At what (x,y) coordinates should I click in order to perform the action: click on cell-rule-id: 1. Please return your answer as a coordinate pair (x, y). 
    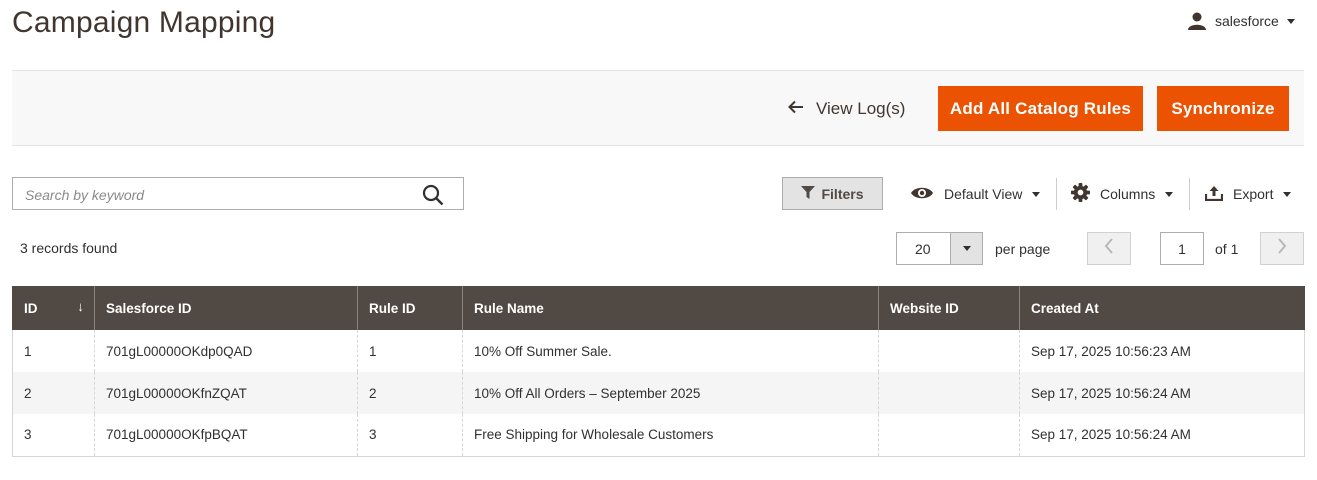
    Looking at the image, I should click on (410, 351).